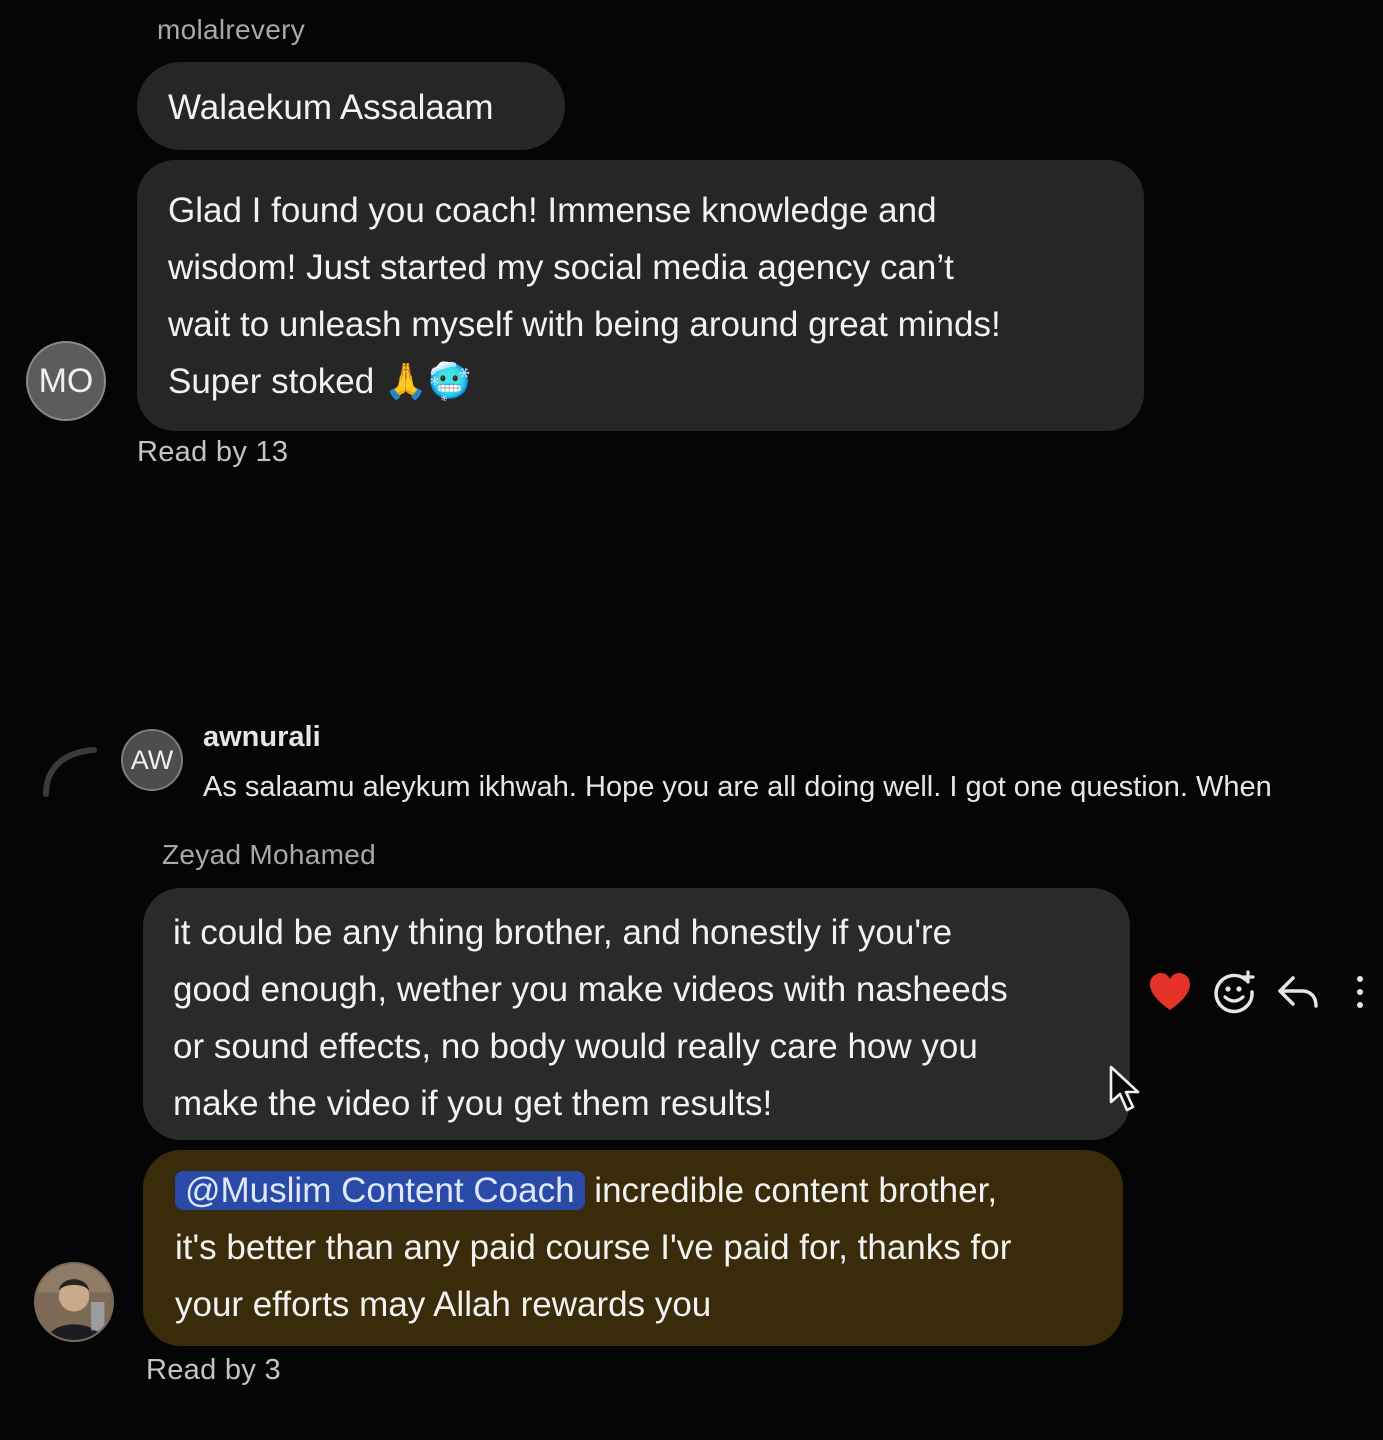  I want to click on message-text-line: your efforts may Allah rewards you, so click(443, 1304).